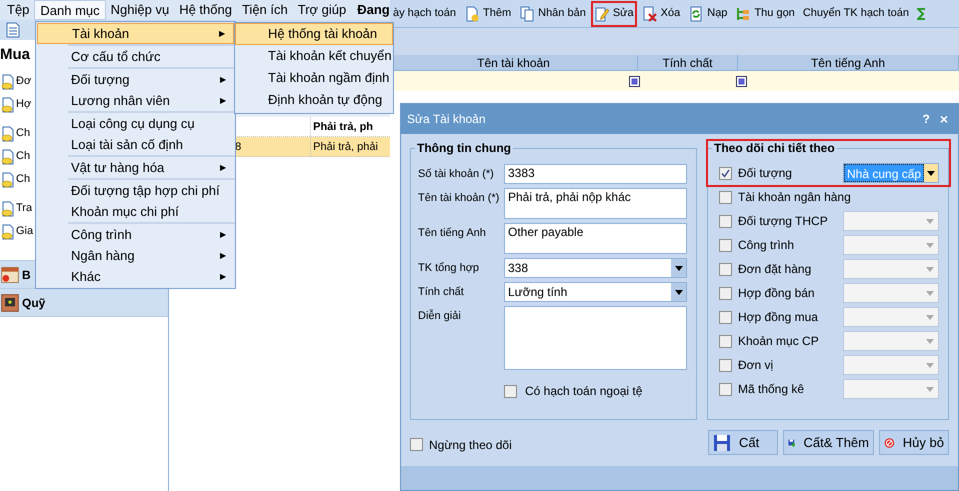 Image resolution: width=959 pixels, height=491 pixels. Describe the element at coordinates (794, 197) in the screenshot. I see `checkbox-label: Tài khoản ngân hàng` at that location.